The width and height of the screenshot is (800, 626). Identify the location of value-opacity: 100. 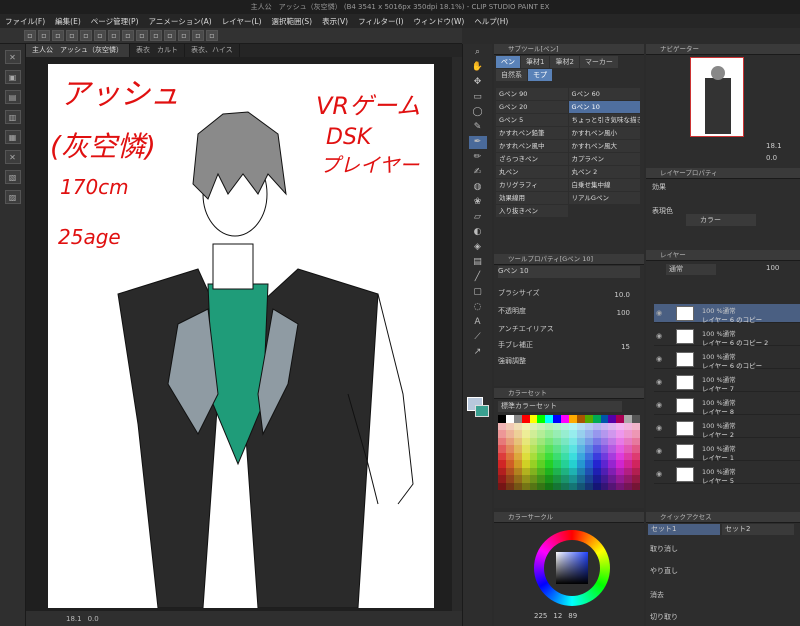
(623, 313).